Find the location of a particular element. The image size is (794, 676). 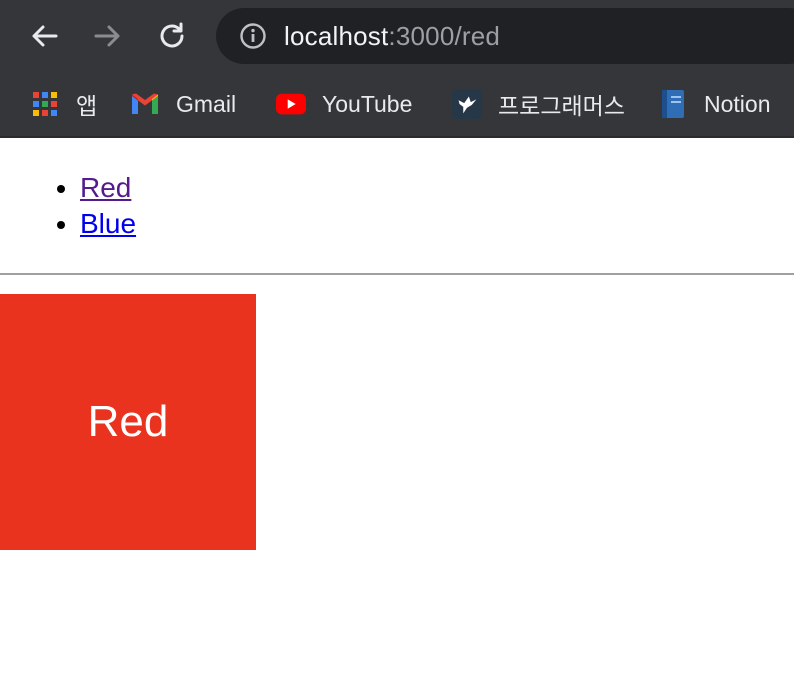

divider is located at coordinates (397, 274).